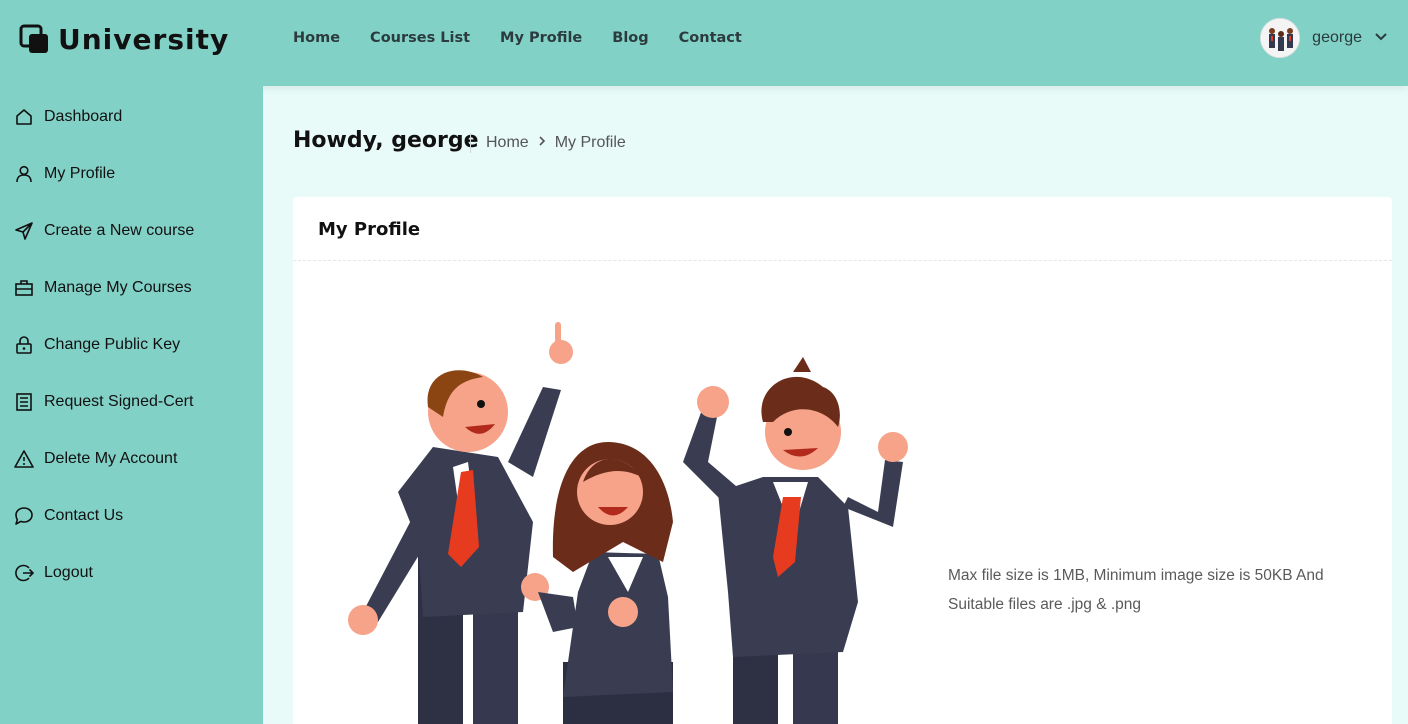 This screenshot has width=1408, height=724. I want to click on sidebar-item-contact-us: Contact Us, so click(68, 516).